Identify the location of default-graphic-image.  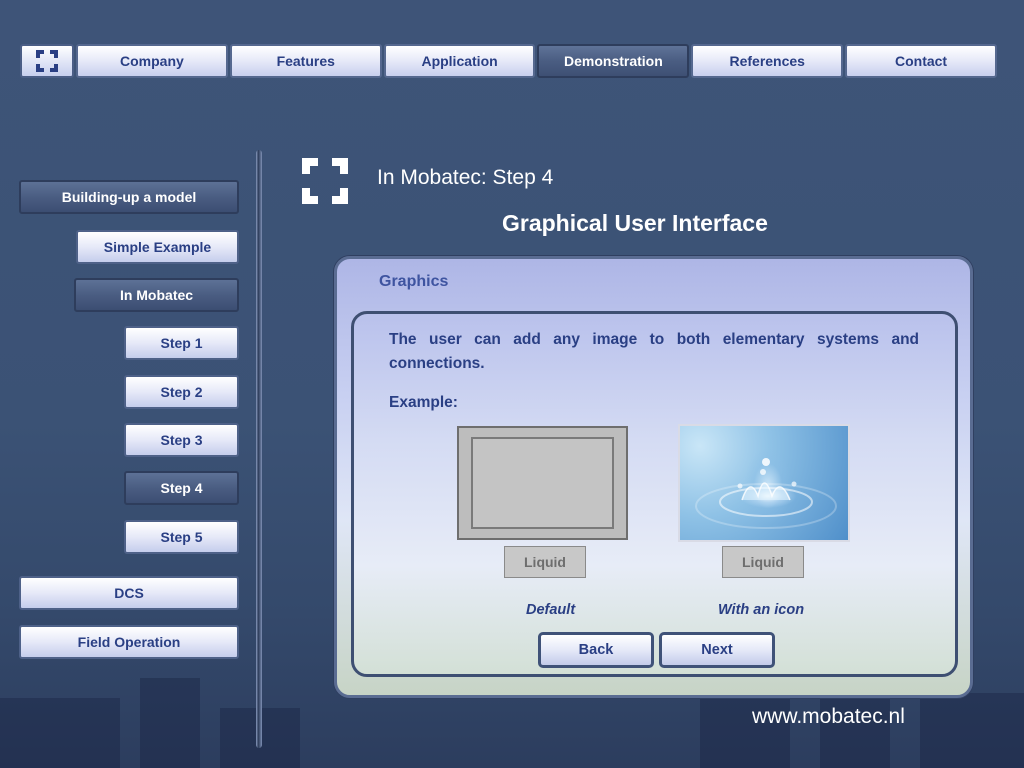
(542, 483).